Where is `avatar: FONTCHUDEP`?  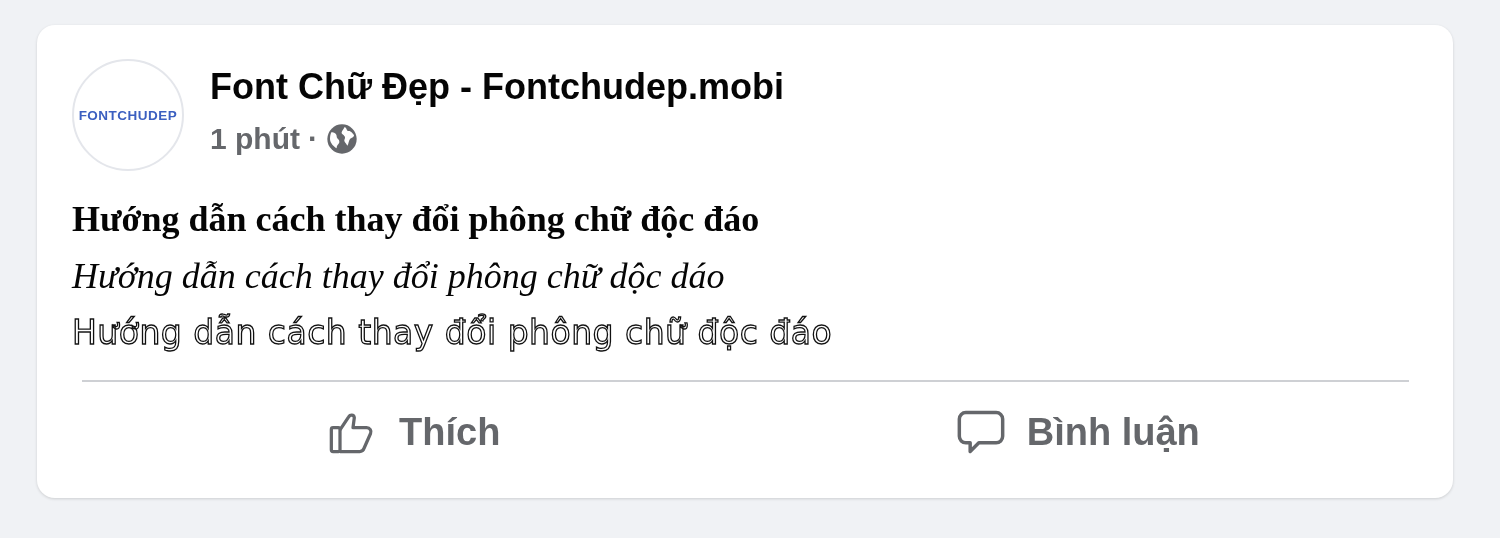 avatar: FONTCHUDEP is located at coordinates (128, 115).